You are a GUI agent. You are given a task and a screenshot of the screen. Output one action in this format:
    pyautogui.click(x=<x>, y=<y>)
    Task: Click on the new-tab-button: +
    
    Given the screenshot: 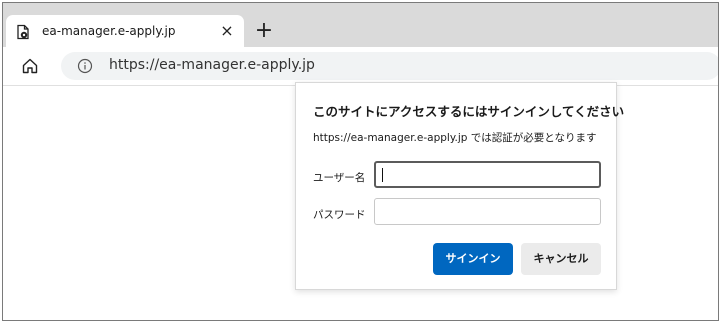 What is the action you would take?
    pyautogui.click(x=264, y=31)
    